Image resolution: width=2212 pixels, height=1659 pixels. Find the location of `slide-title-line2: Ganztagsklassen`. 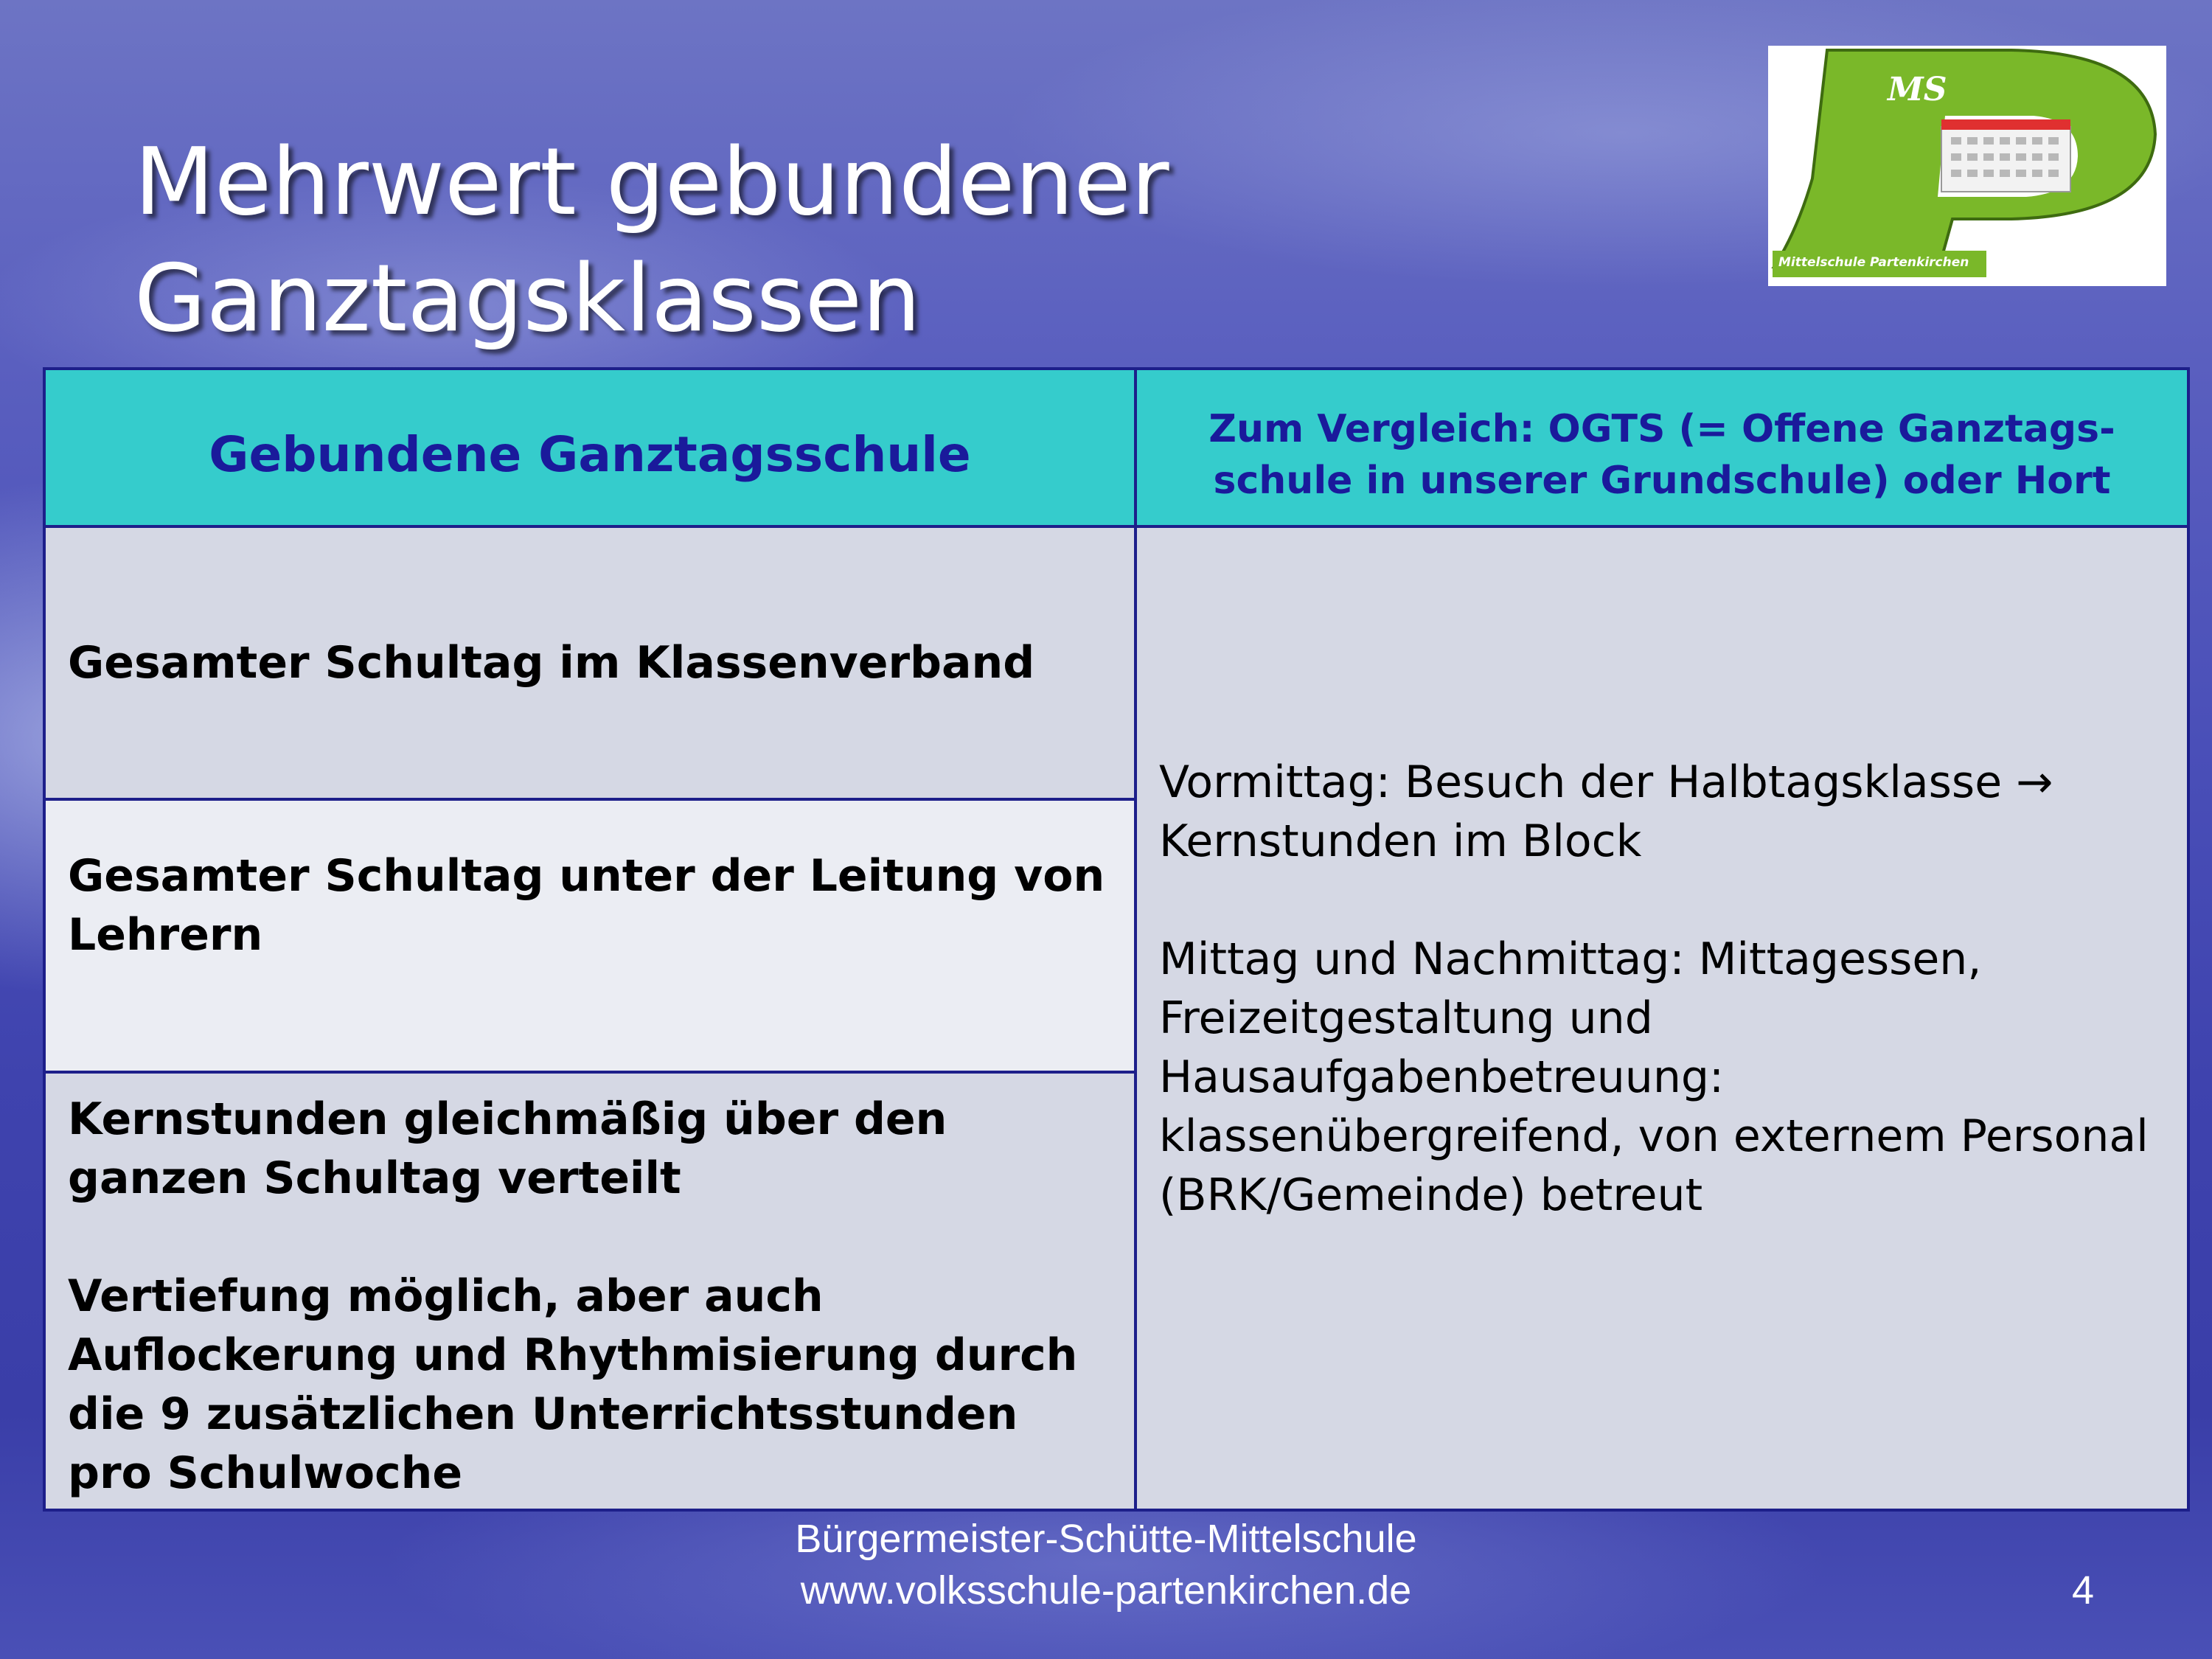

slide-title-line2: Ganztagsklassen is located at coordinates (527, 298).